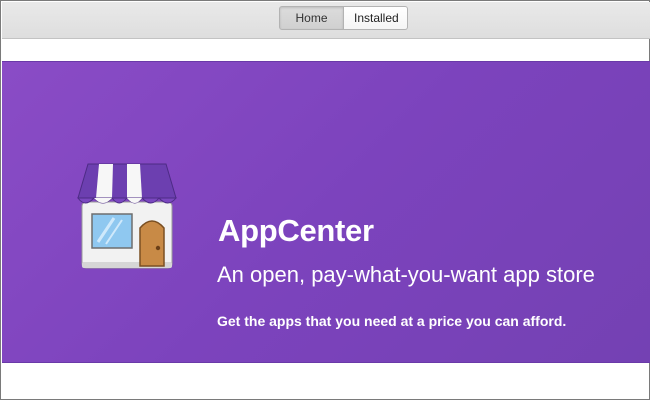 The height and width of the screenshot is (400, 650). Describe the element at coordinates (127, 216) in the screenshot. I see `appcenter-storefront-icon` at that location.